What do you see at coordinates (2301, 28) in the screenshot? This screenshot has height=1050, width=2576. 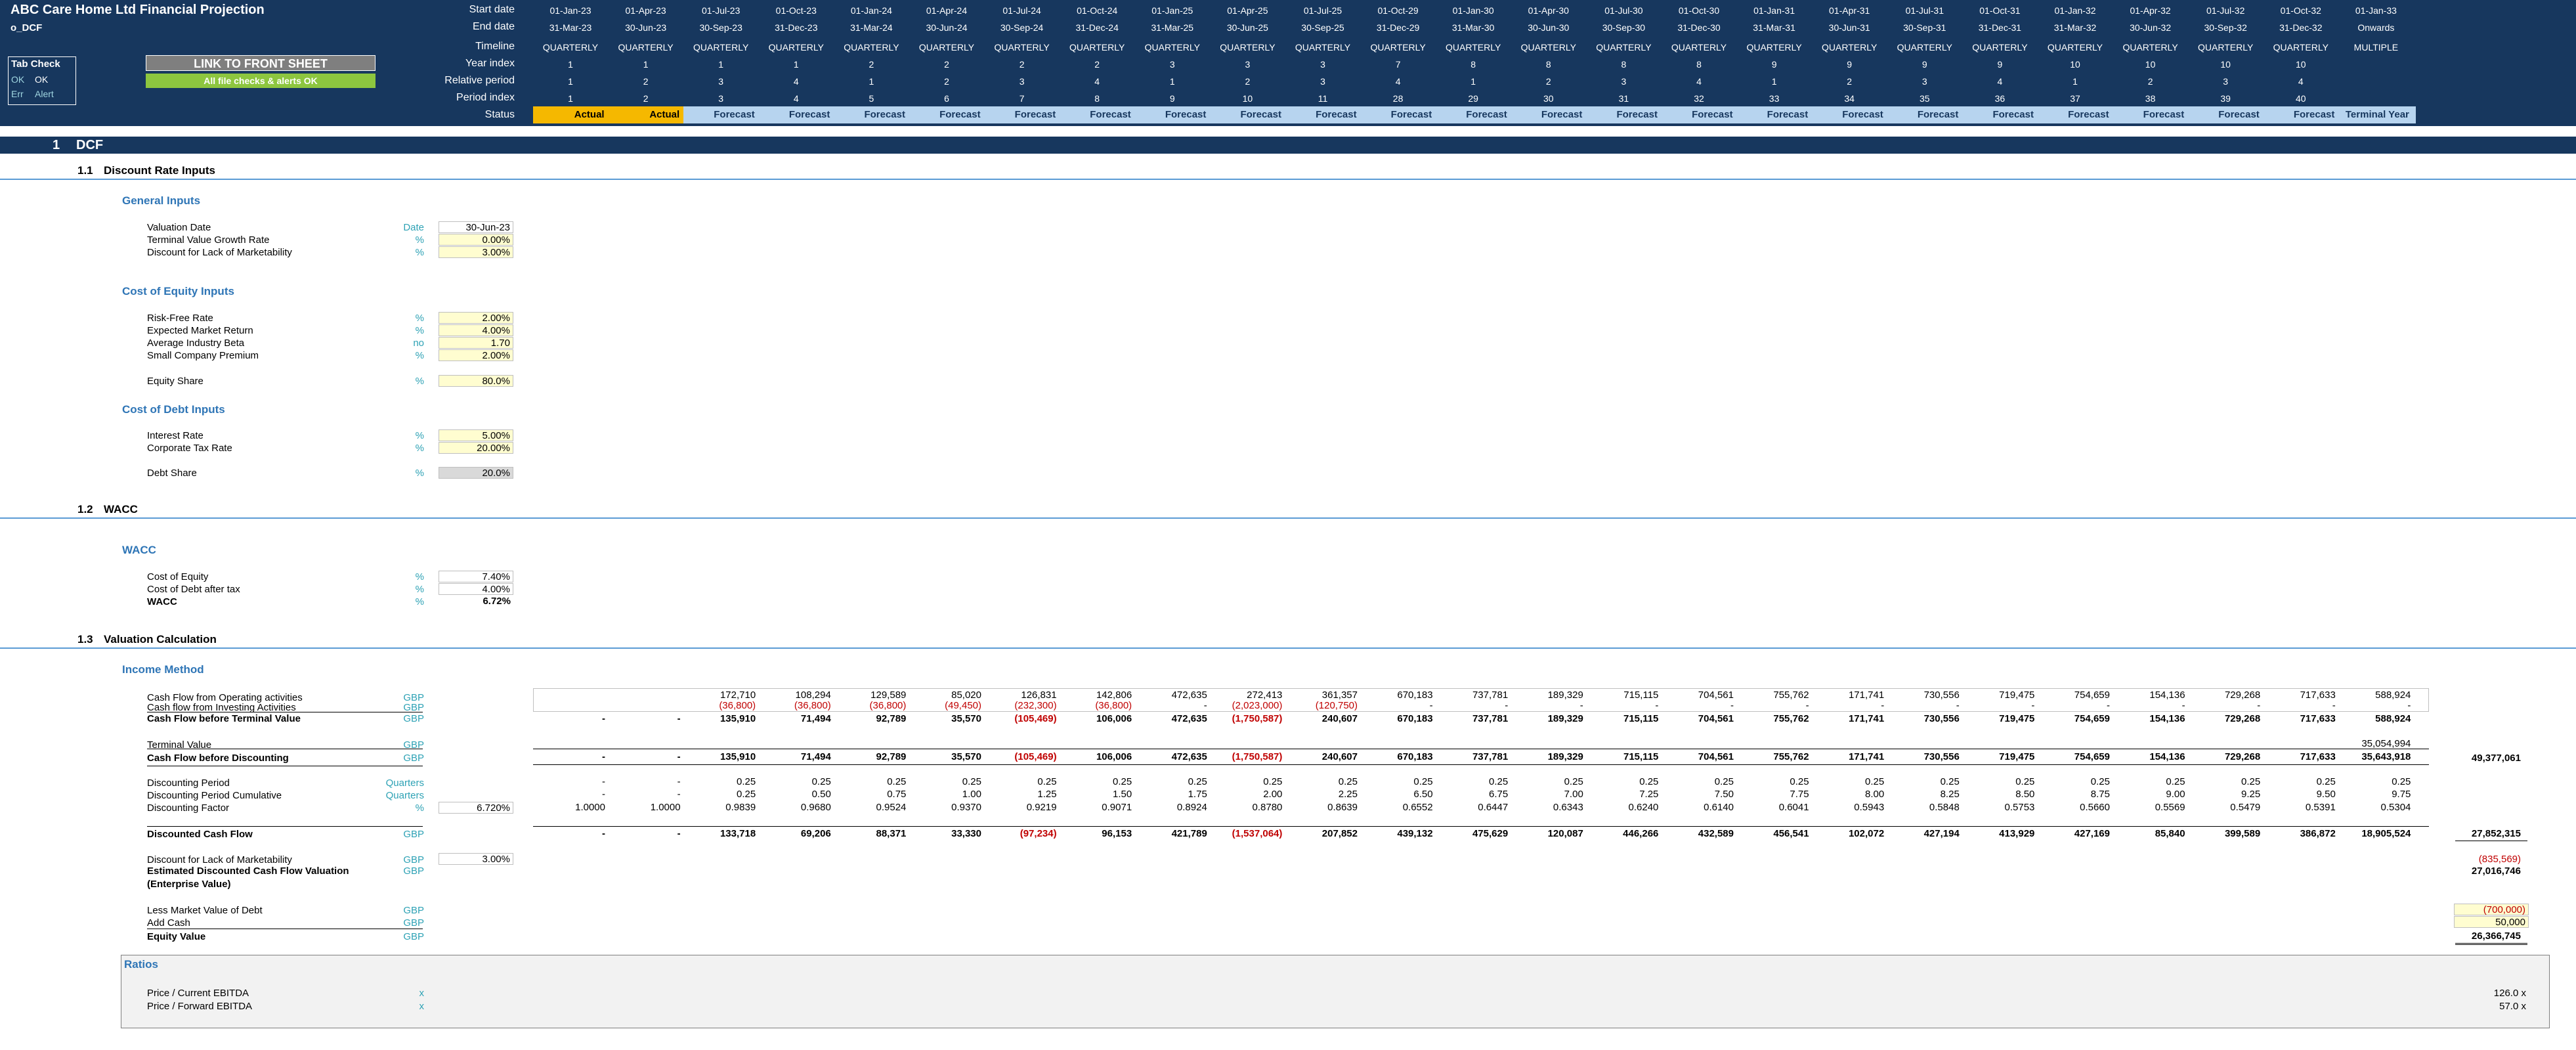 I see `timeline-cell: 31-Dec-32` at bounding box center [2301, 28].